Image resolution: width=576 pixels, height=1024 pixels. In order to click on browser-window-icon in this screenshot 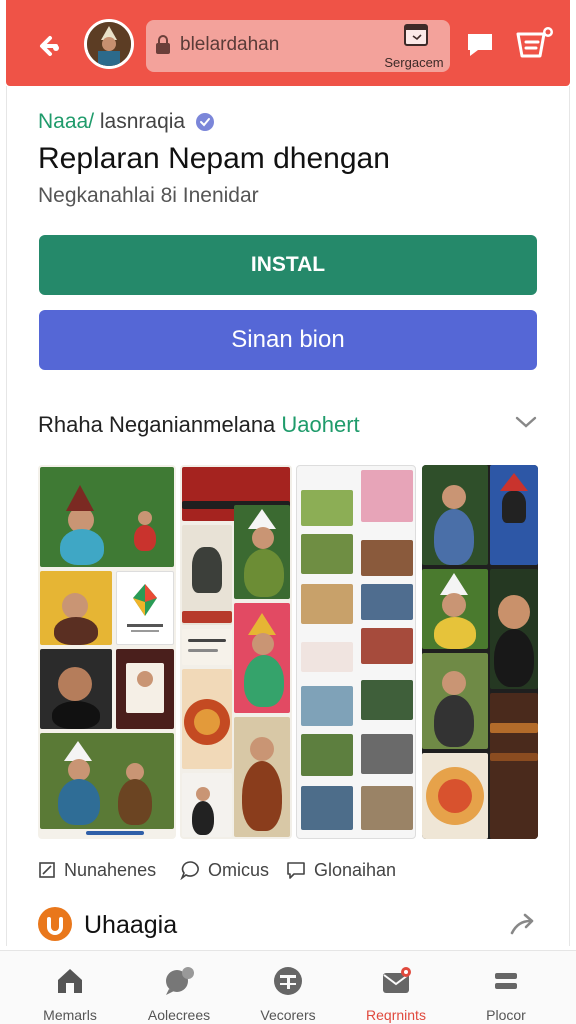, I will do `click(416, 35)`.